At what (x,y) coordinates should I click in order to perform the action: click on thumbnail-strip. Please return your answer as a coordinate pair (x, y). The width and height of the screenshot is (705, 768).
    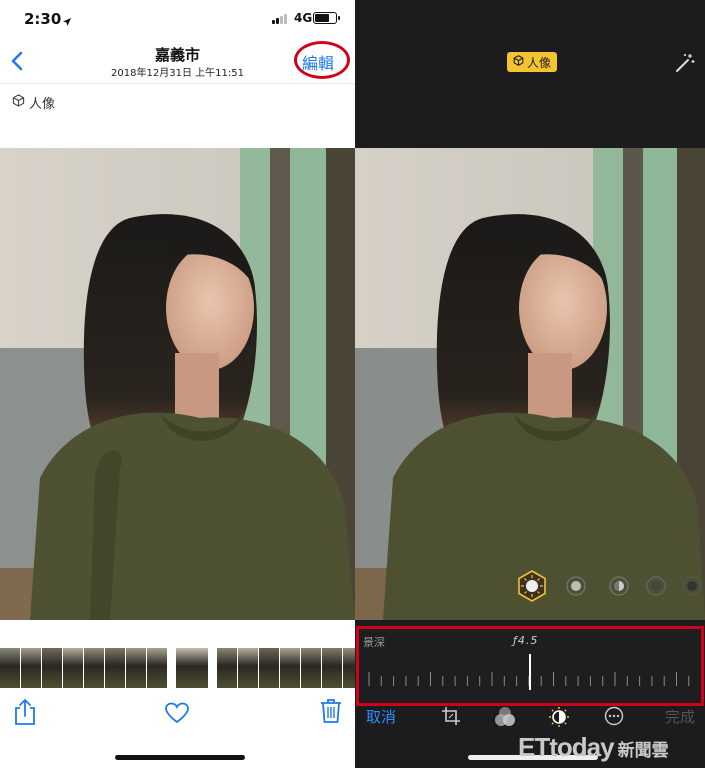
    Looking at the image, I should click on (177, 669).